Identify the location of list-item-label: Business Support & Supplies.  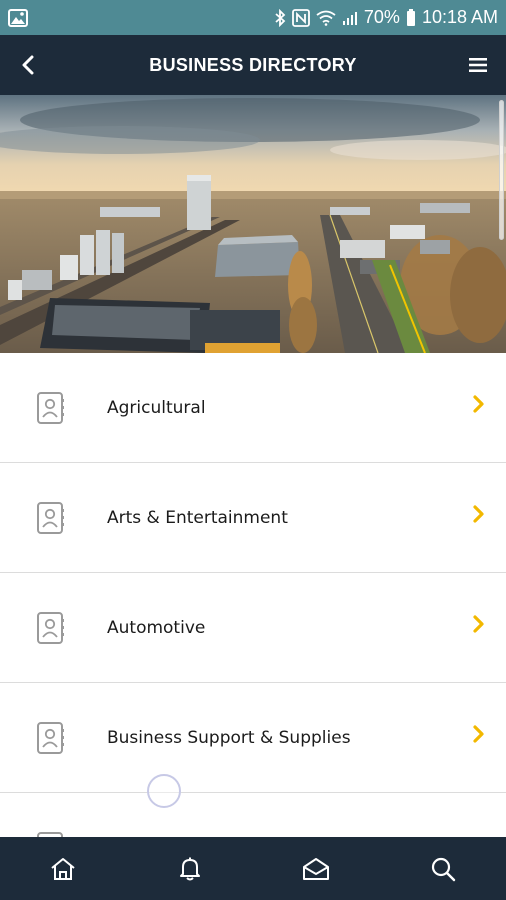
(229, 738).